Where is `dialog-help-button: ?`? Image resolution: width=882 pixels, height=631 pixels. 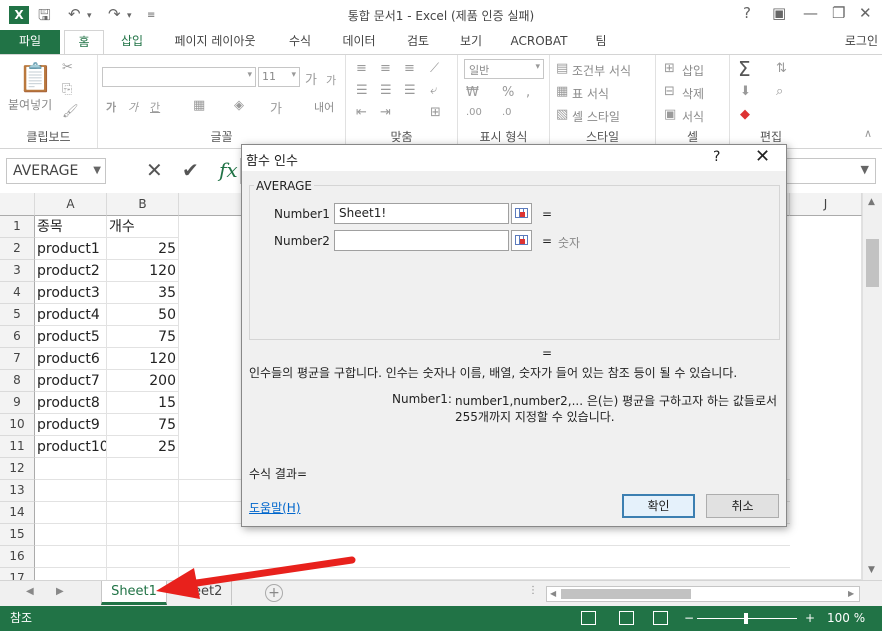
dialog-help-button: ? is located at coordinates (716, 157).